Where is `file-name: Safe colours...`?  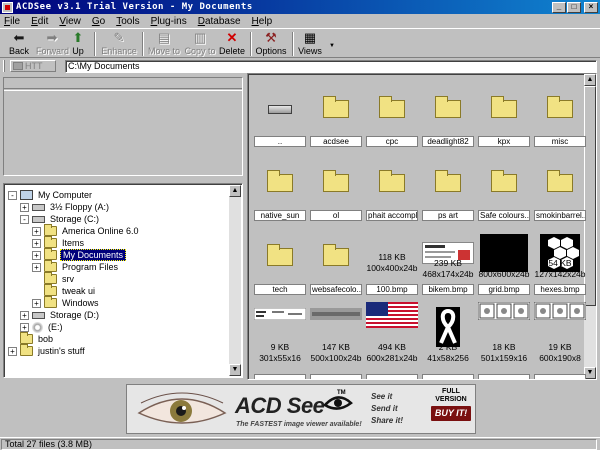 file-name: Safe colours... is located at coordinates (504, 215).